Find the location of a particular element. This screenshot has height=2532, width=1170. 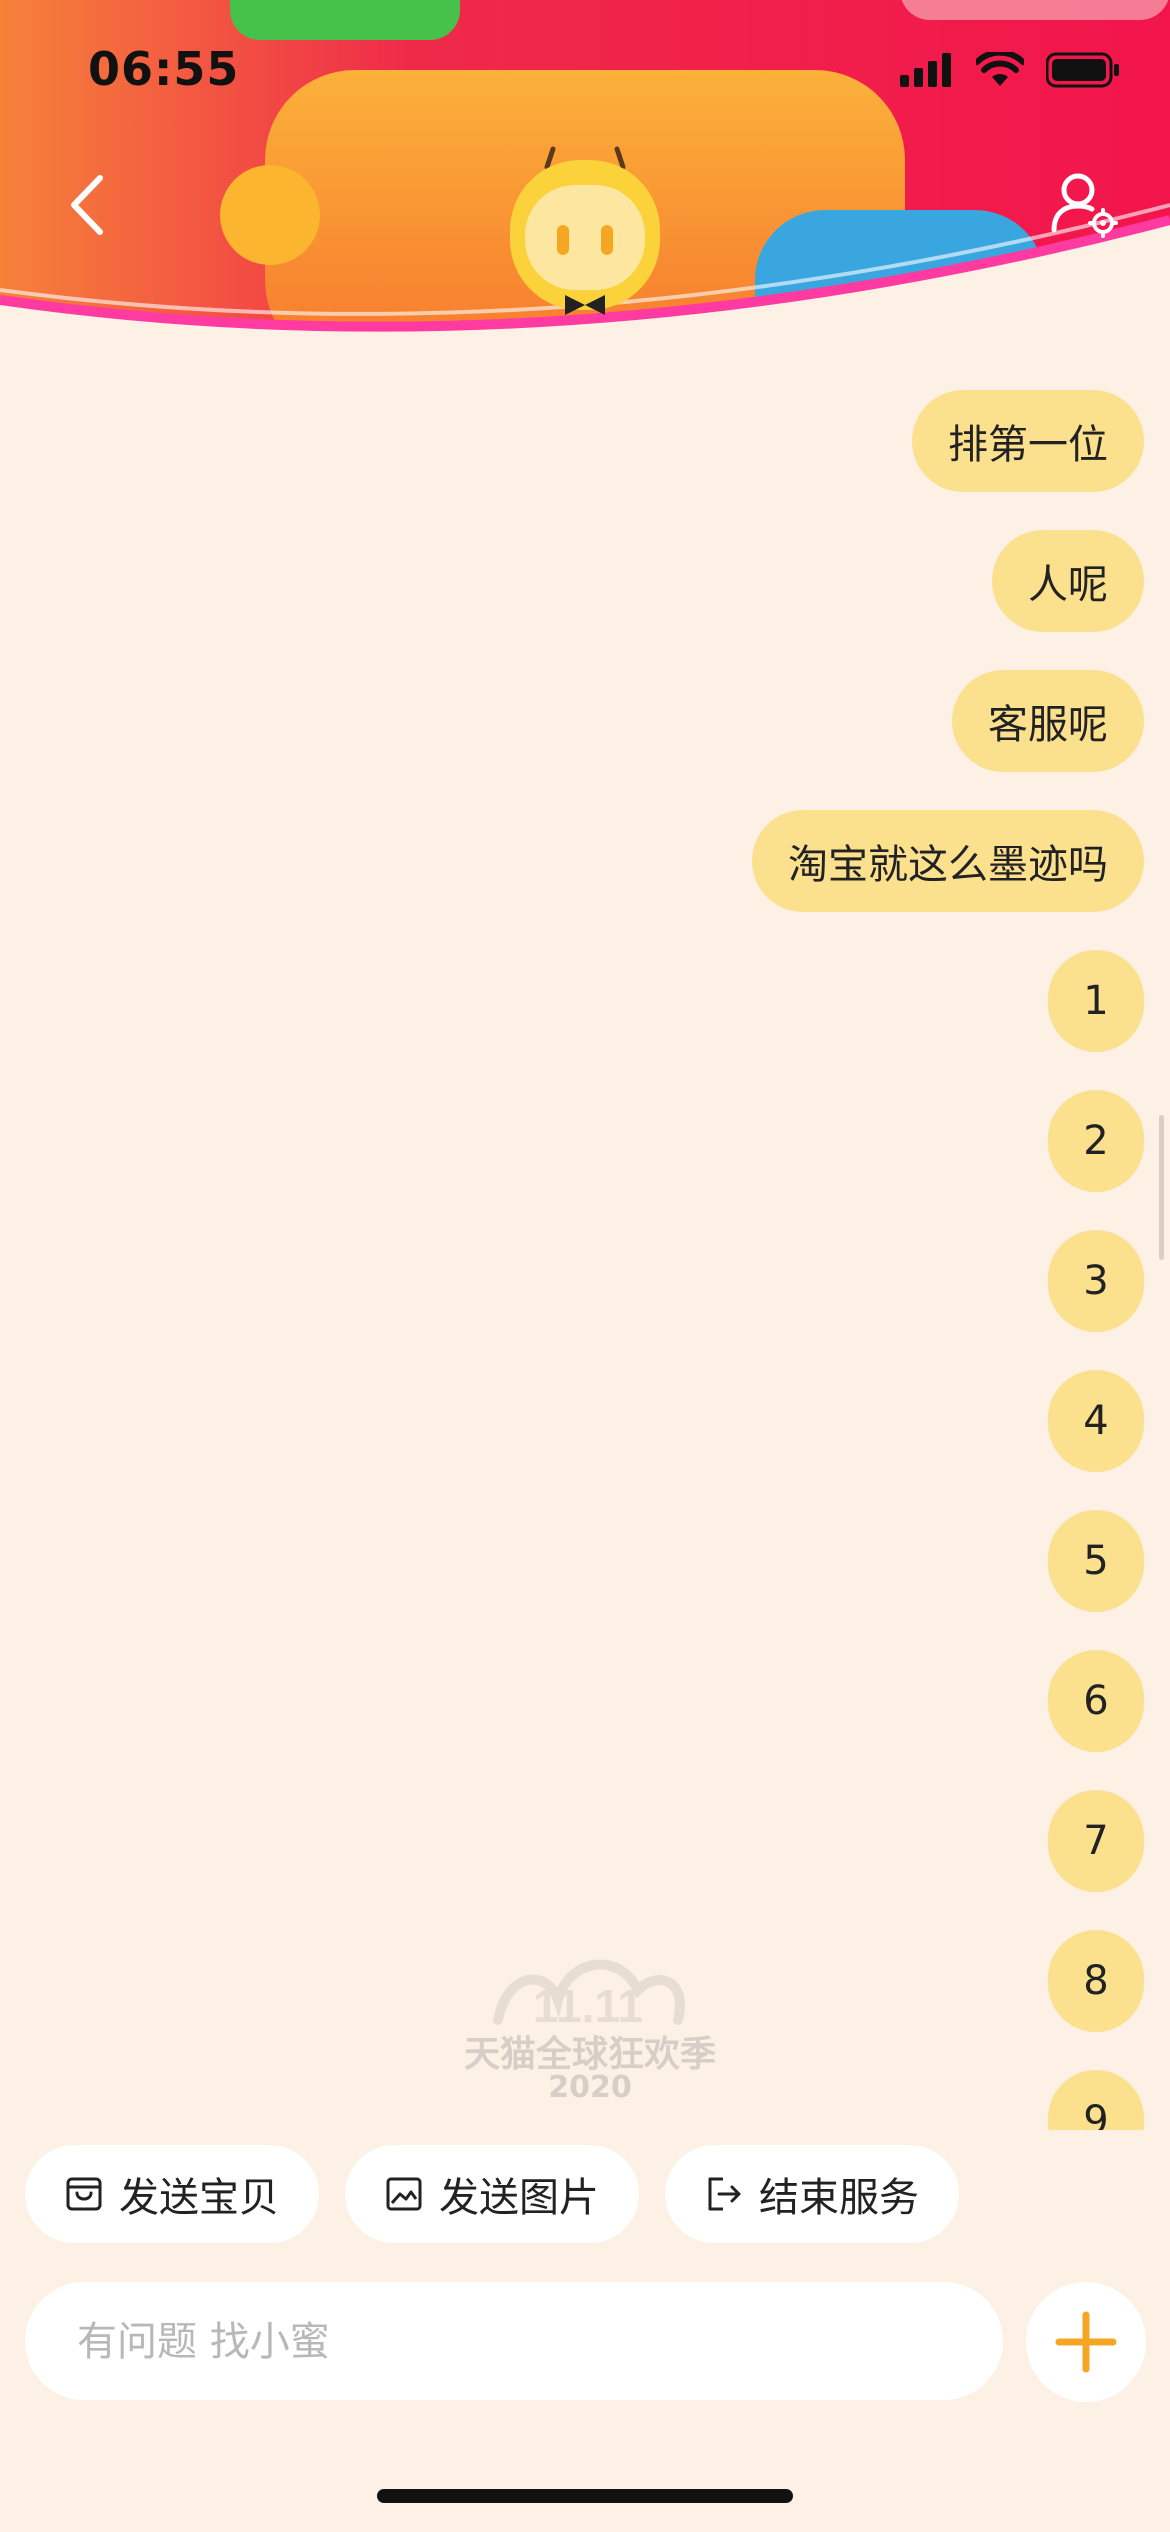

send-item-button: 发送宝贝 is located at coordinates (172, 2194).